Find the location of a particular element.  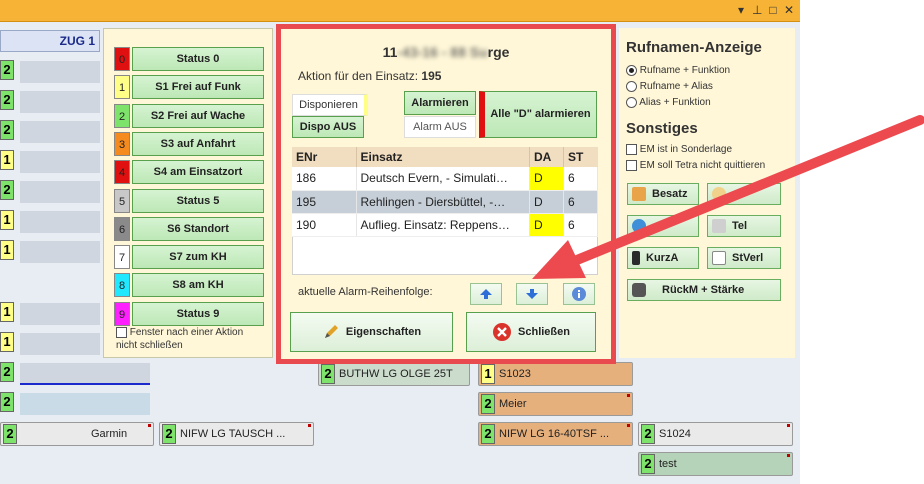

option-label: Rufname + Funktion is located at coordinates (685, 71).